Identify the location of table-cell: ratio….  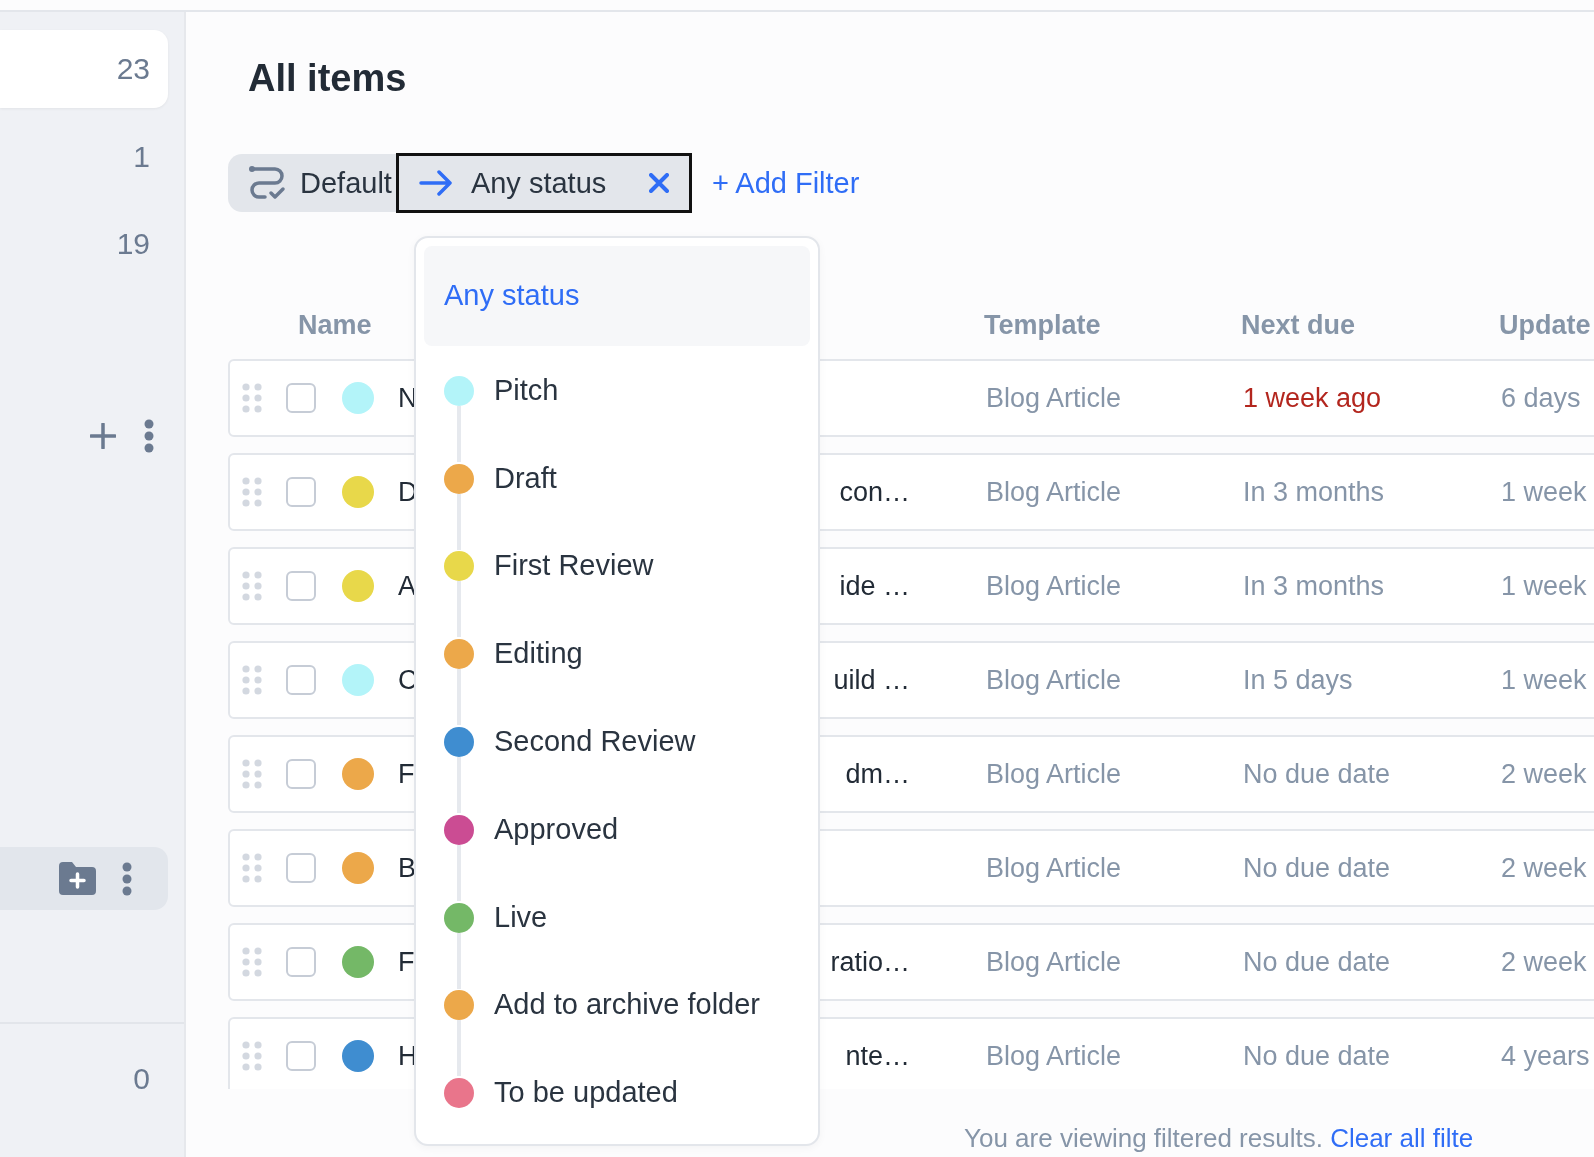
(870, 962).